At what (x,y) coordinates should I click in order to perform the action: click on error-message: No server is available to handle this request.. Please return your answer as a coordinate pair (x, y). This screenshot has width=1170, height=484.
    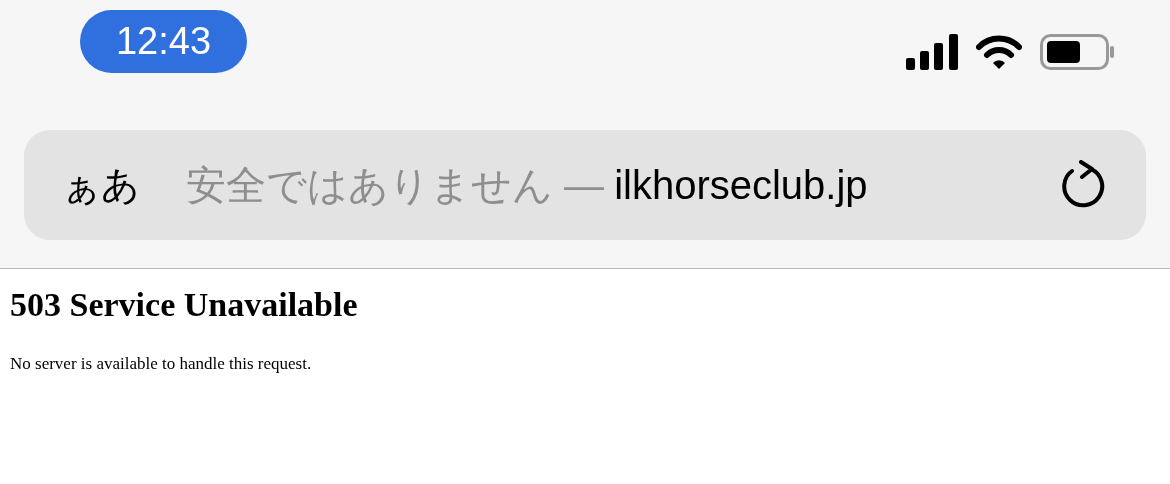
    Looking at the image, I should click on (161, 364).